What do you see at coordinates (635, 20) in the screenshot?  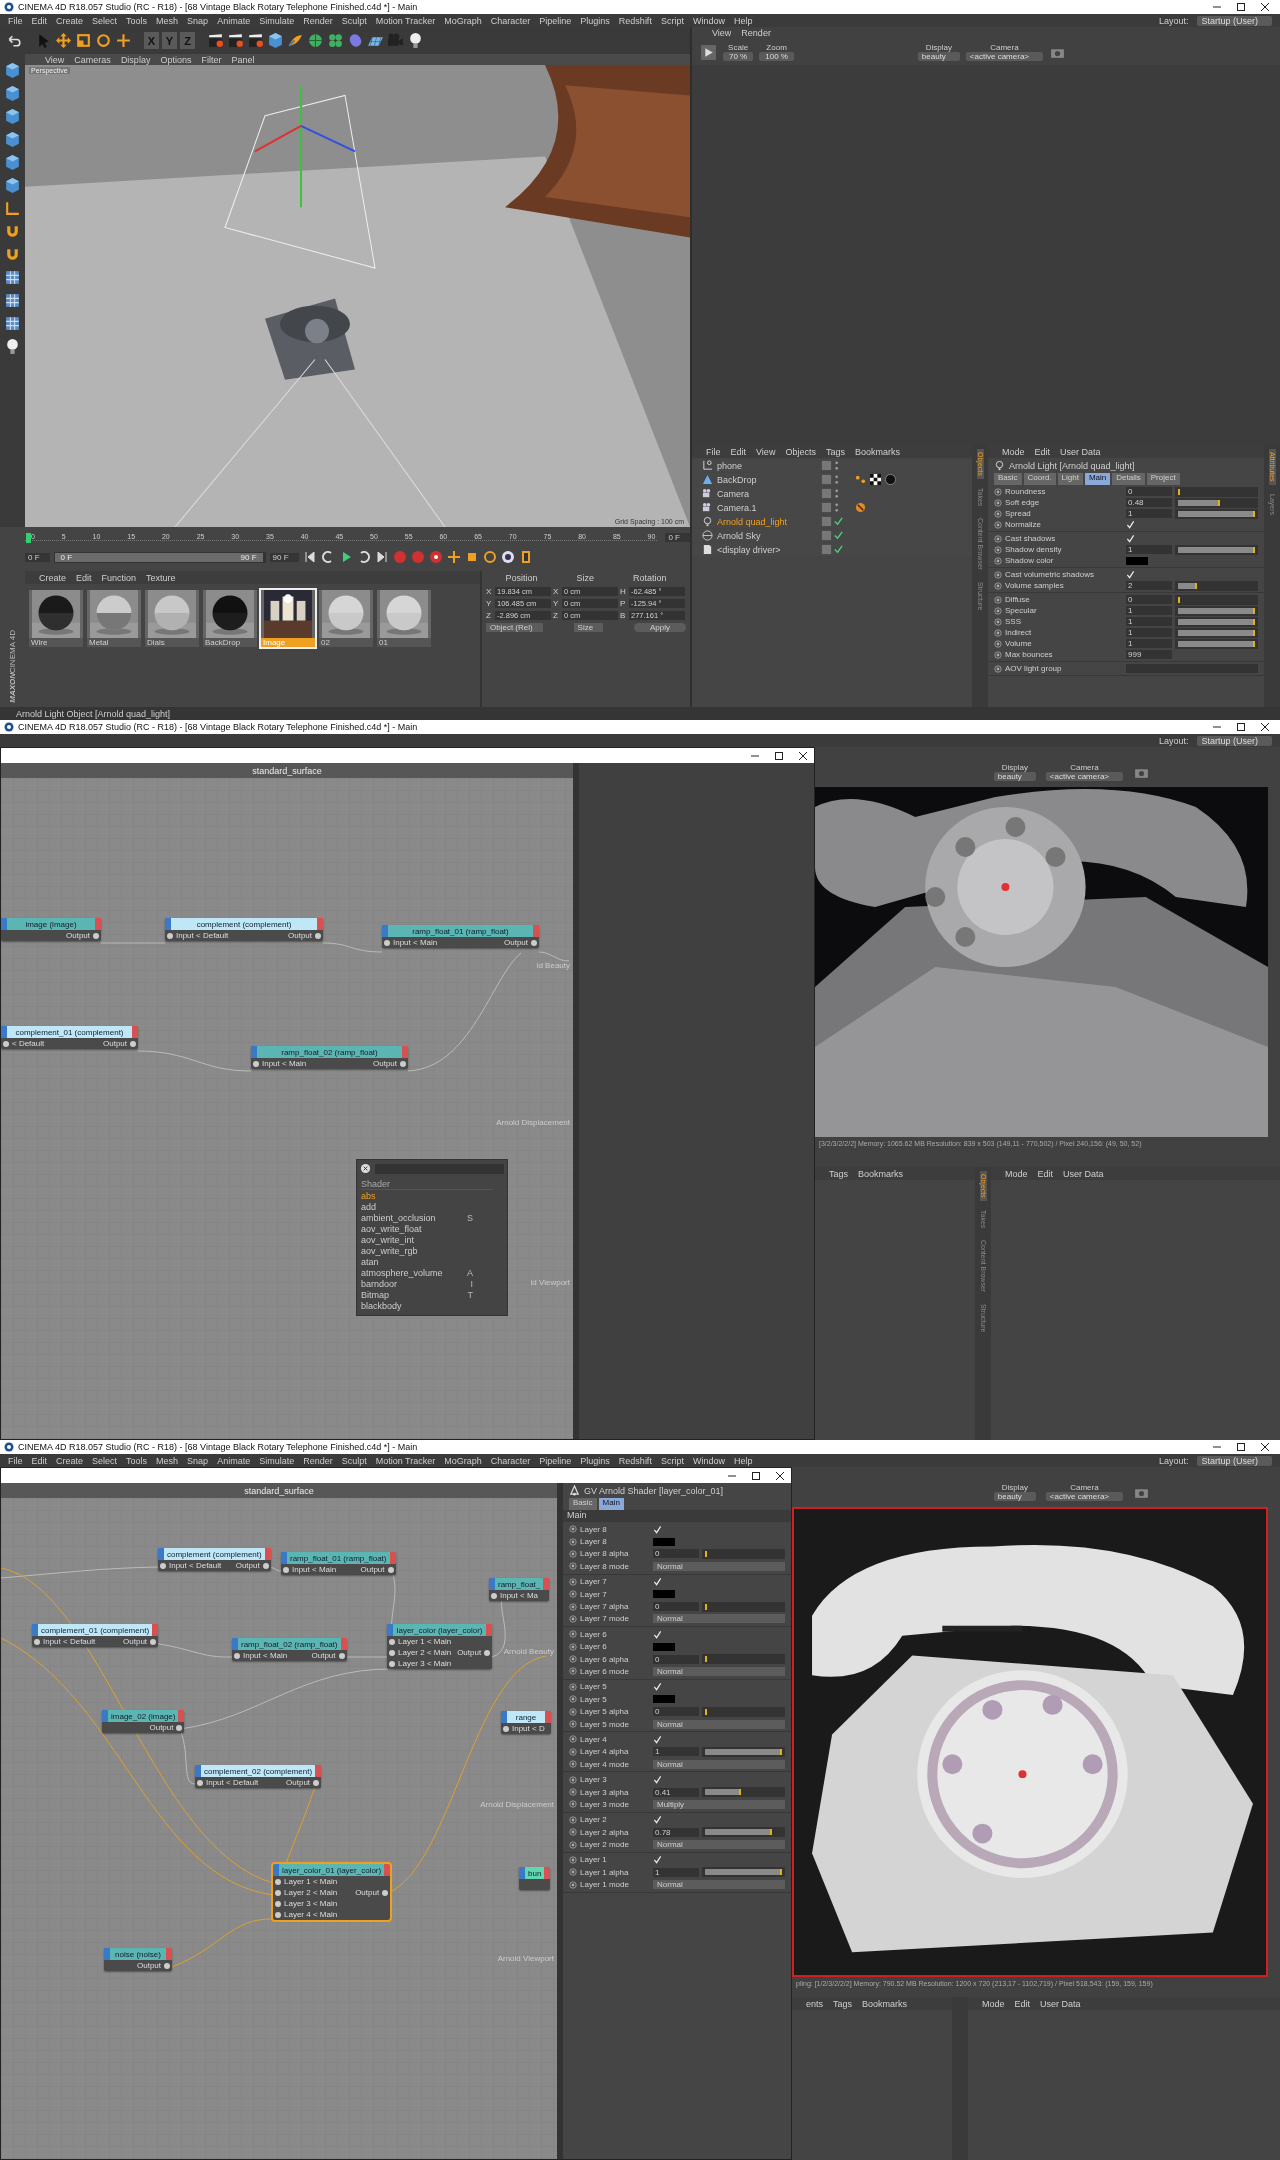 I see `menu-item: Redshift` at bounding box center [635, 20].